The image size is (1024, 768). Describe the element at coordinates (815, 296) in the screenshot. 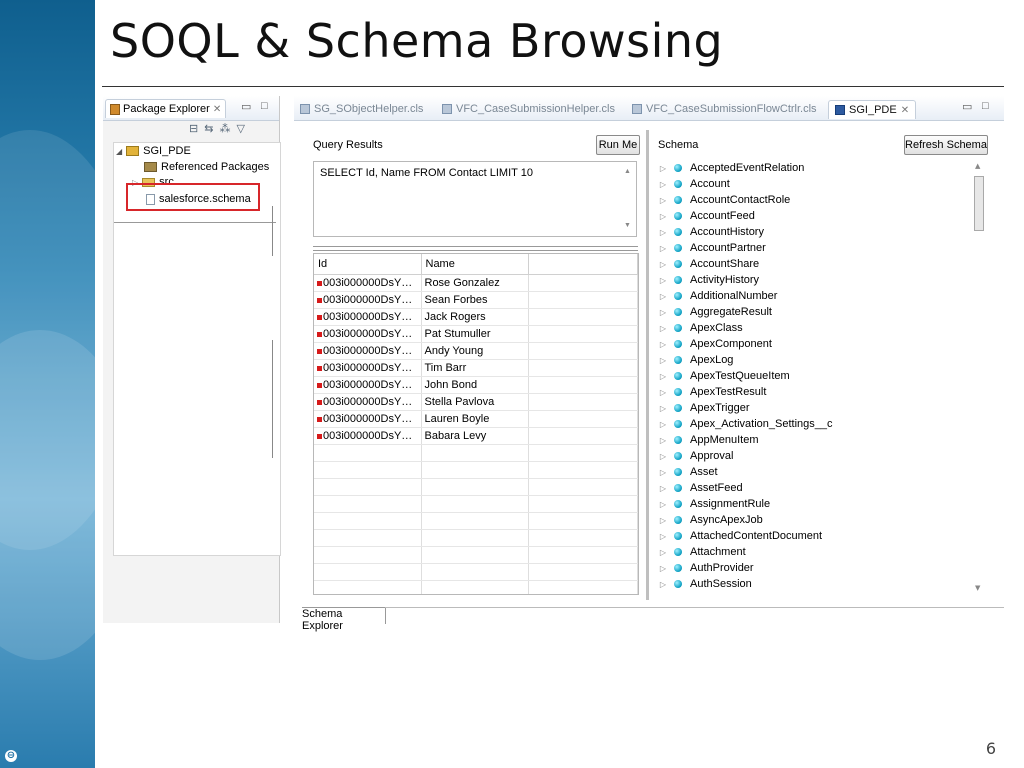

I see `schema-item: ▷ AdditionalNumber` at that location.